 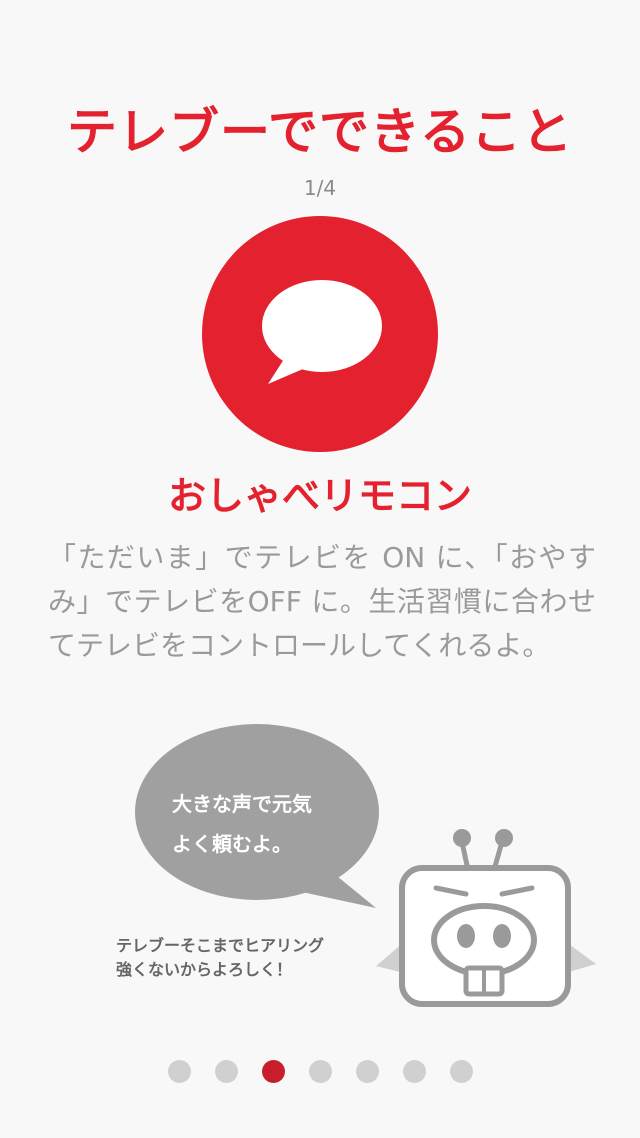 I want to click on caption-line-2: 強くないからよろしく！, so click(x=204, y=969).